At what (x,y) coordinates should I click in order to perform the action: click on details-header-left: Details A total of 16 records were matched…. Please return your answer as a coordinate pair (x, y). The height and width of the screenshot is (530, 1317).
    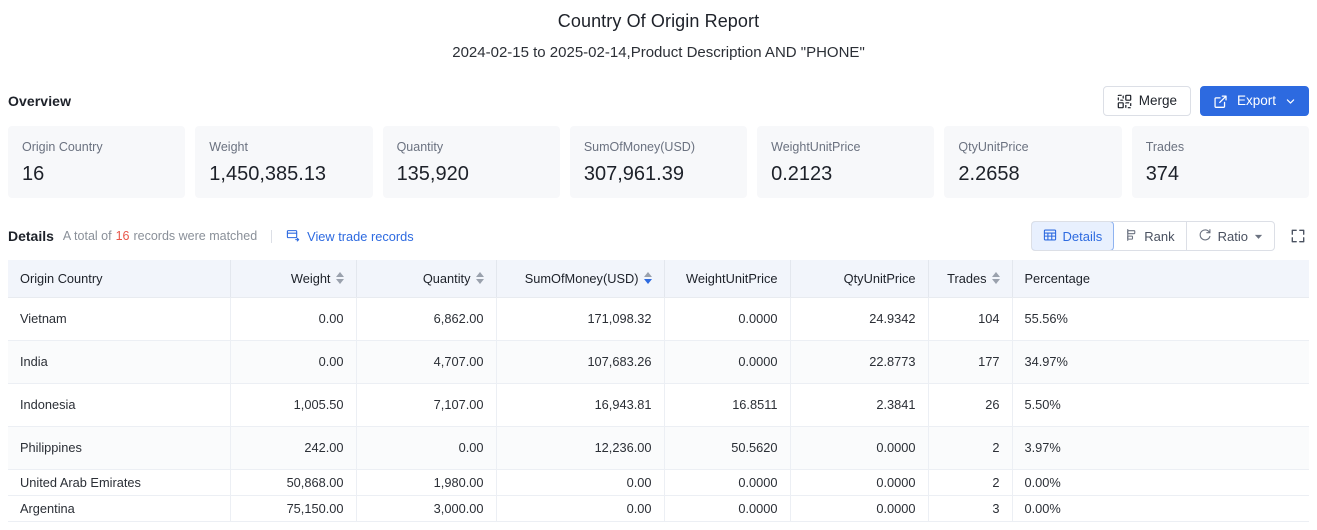
    Looking at the image, I should click on (211, 236).